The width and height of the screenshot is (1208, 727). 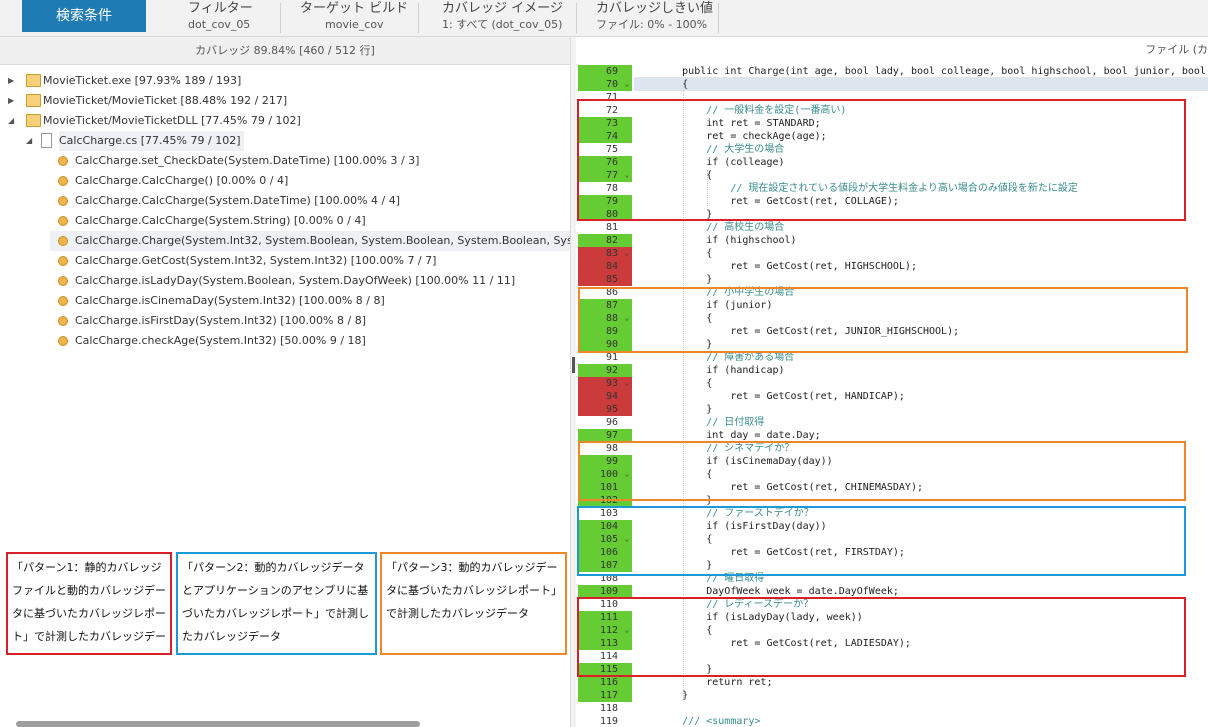 I want to click on line-number-label: 85, so click(x=611, y=279).